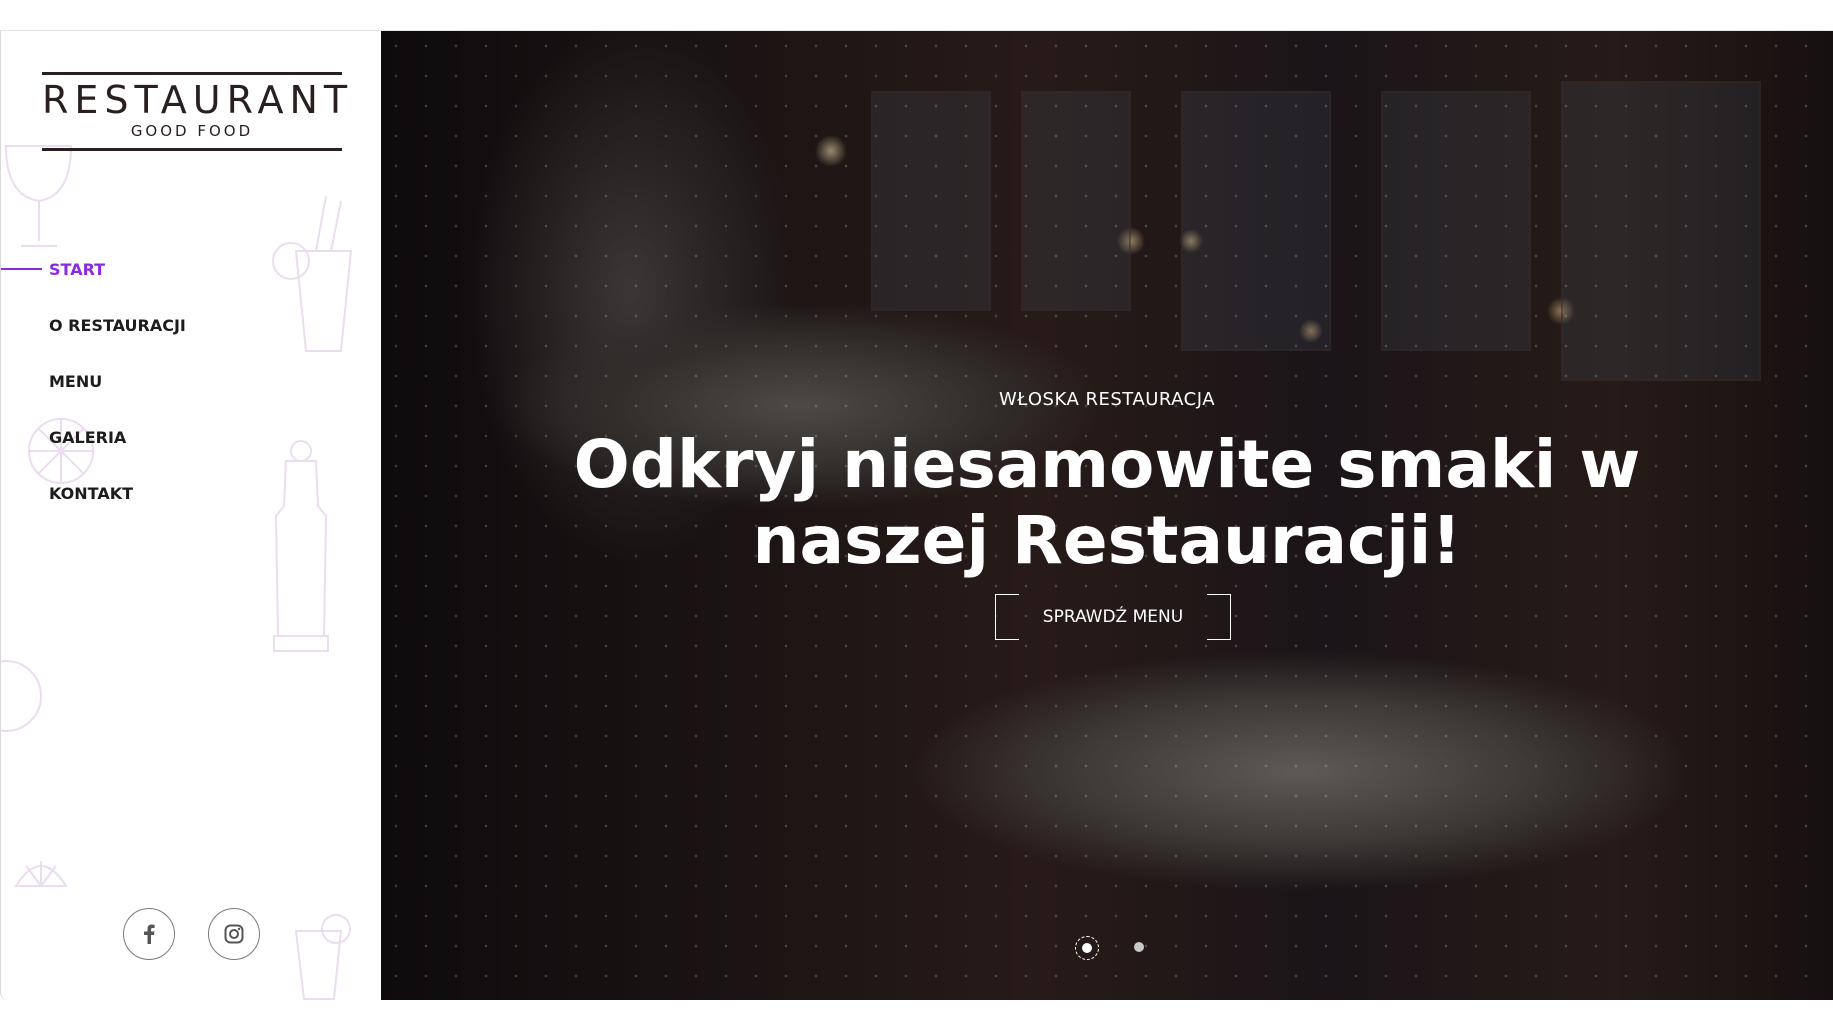  What do you see at coordinates (191, 437) in the screenshot?
I see `nav-item-galeria: GALERIA` at bounding box center [191, 437].